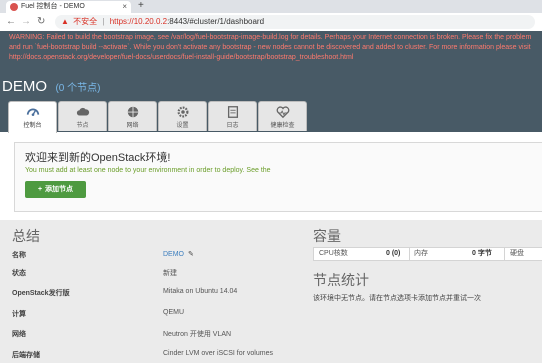 Image resolution: width=542 pixels, height=363 pixels. What do you see at coordinates (19, 314) in the screenshot?
I see `summary-key: 计算` at bounding box center [19, 314].